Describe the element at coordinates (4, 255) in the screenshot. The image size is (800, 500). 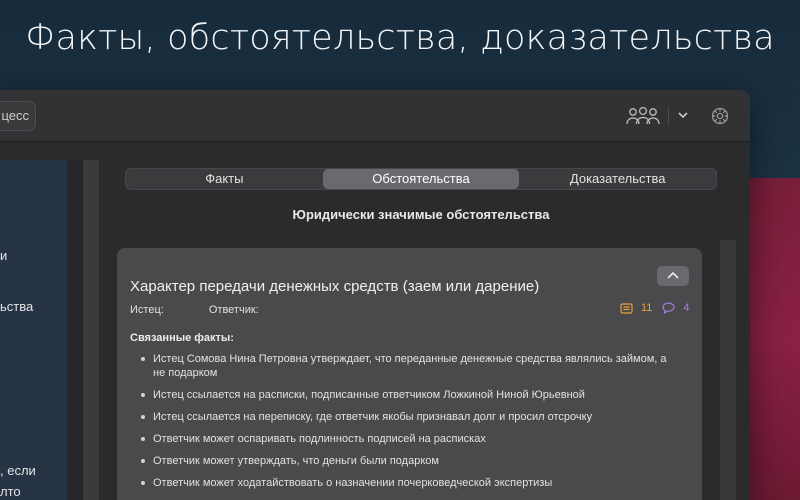
I see `sidebar-text-fragment: и` at that location.